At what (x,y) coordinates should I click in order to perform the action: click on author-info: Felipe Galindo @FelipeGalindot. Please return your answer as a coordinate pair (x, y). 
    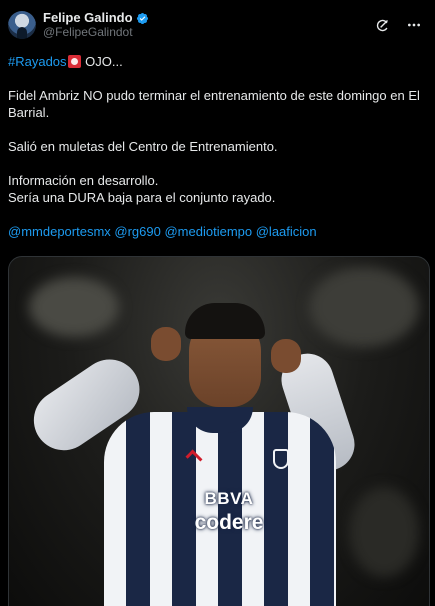
    Looking at the image, I should click on (96, 25).